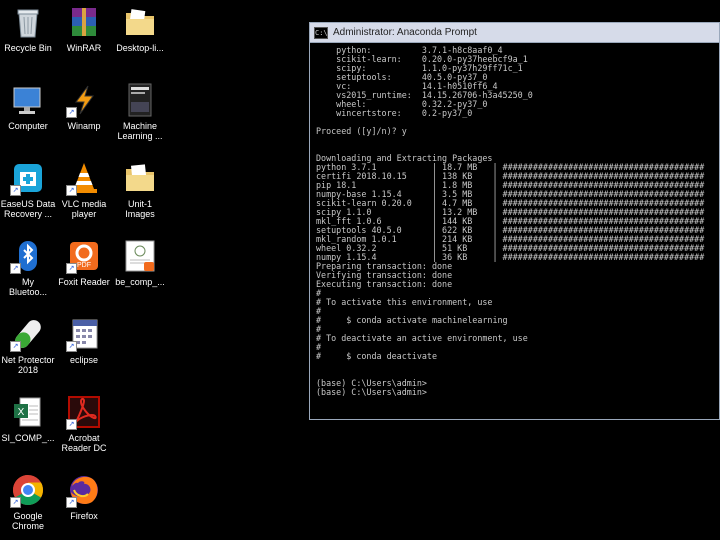 The height and width of the screenshot is (540, 720). What do you see at coordinates (28, 490) in the screenshot?
I see `chrome-icon: ↗` at bounding box center [28, 490].